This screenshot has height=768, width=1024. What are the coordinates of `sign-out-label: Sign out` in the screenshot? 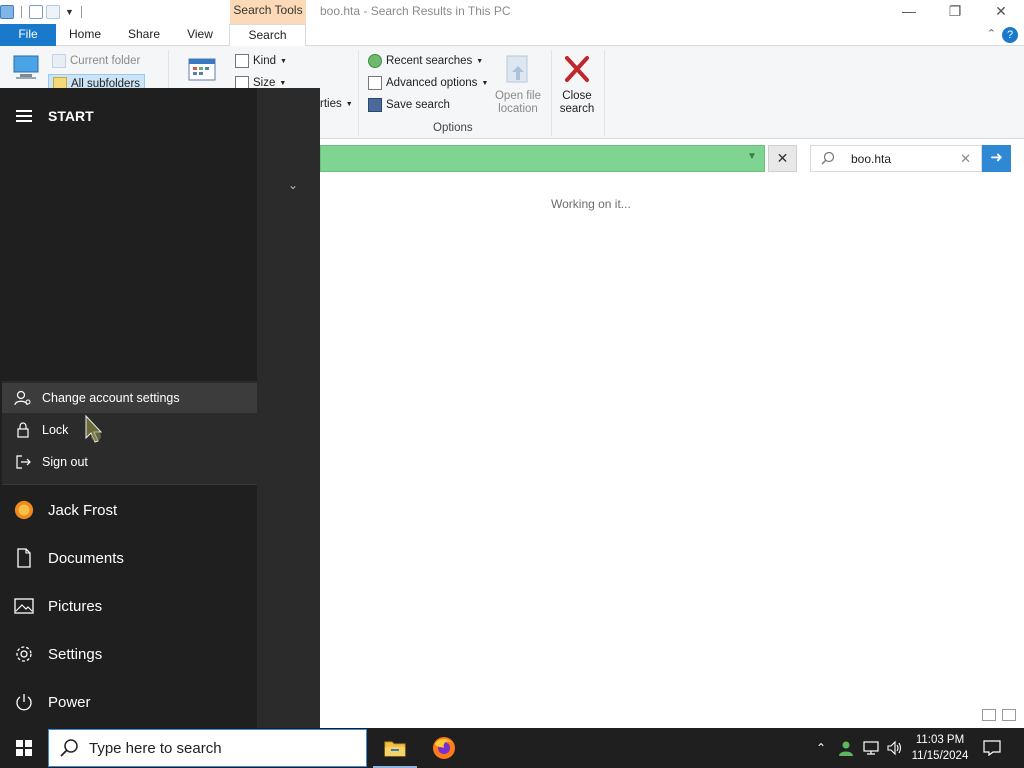 It's located at (65, 462).